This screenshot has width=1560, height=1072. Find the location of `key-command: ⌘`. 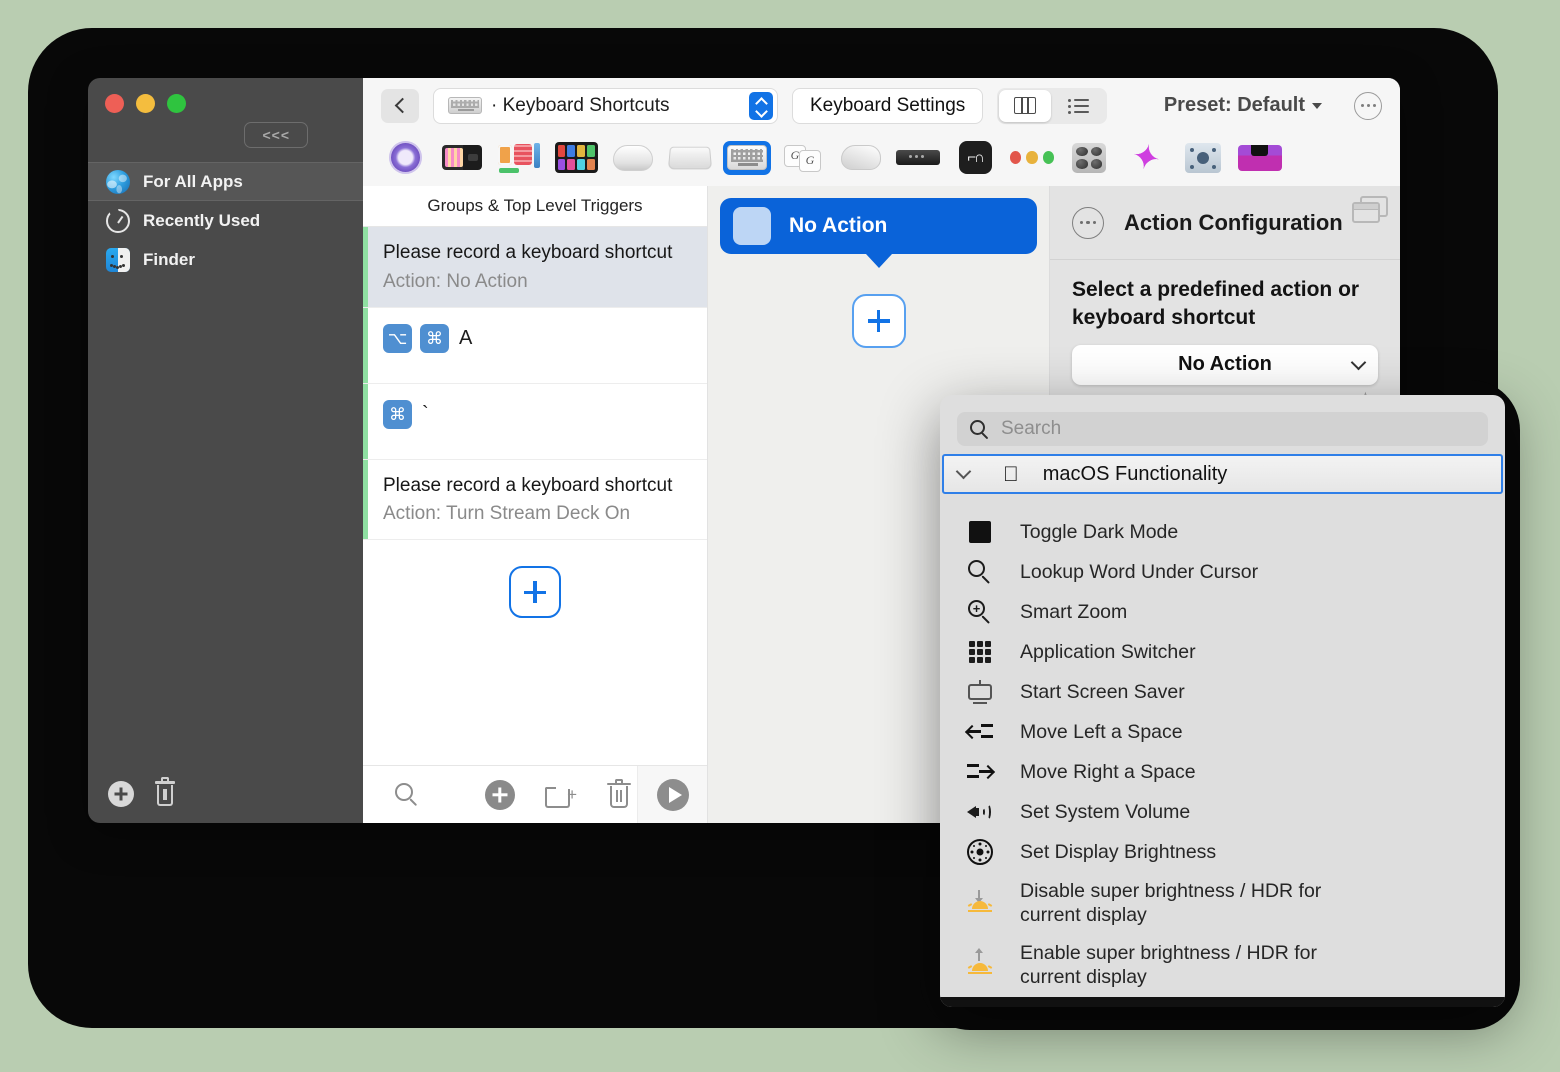

key-command: ⌘ is located at coordinates (397, 415).